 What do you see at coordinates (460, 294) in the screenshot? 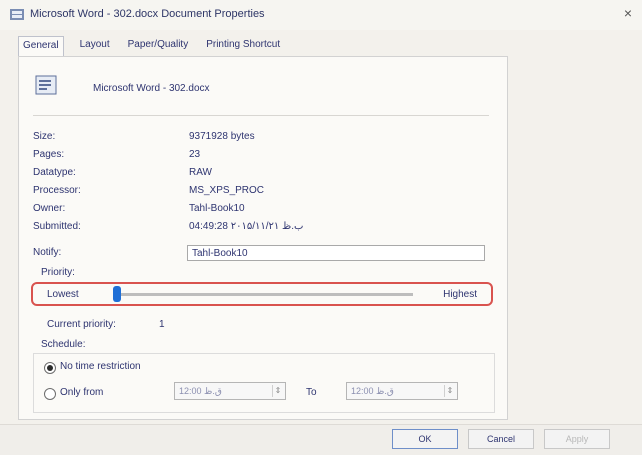
I see `highest-label: Highest` at bounding box center [460, 294].